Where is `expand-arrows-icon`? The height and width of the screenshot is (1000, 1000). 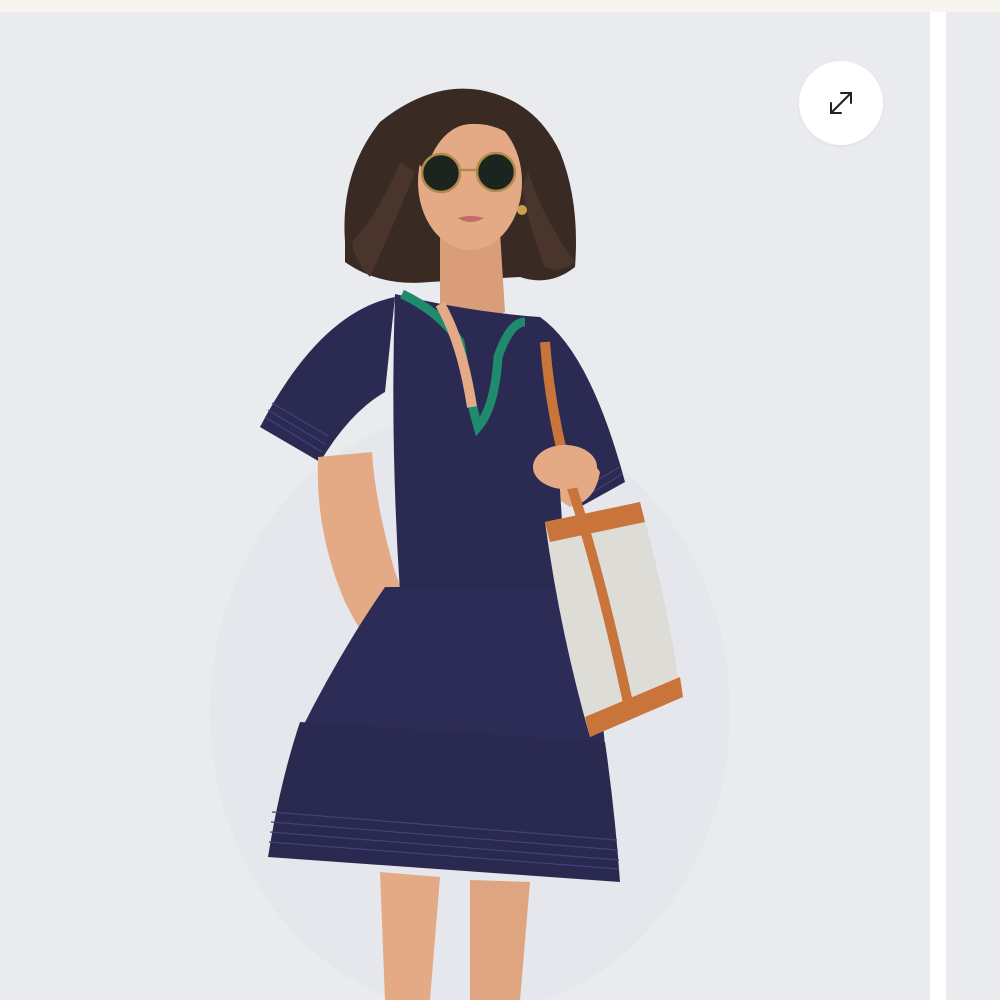
expand-arrows-icon is located at coordinates (841, 103).